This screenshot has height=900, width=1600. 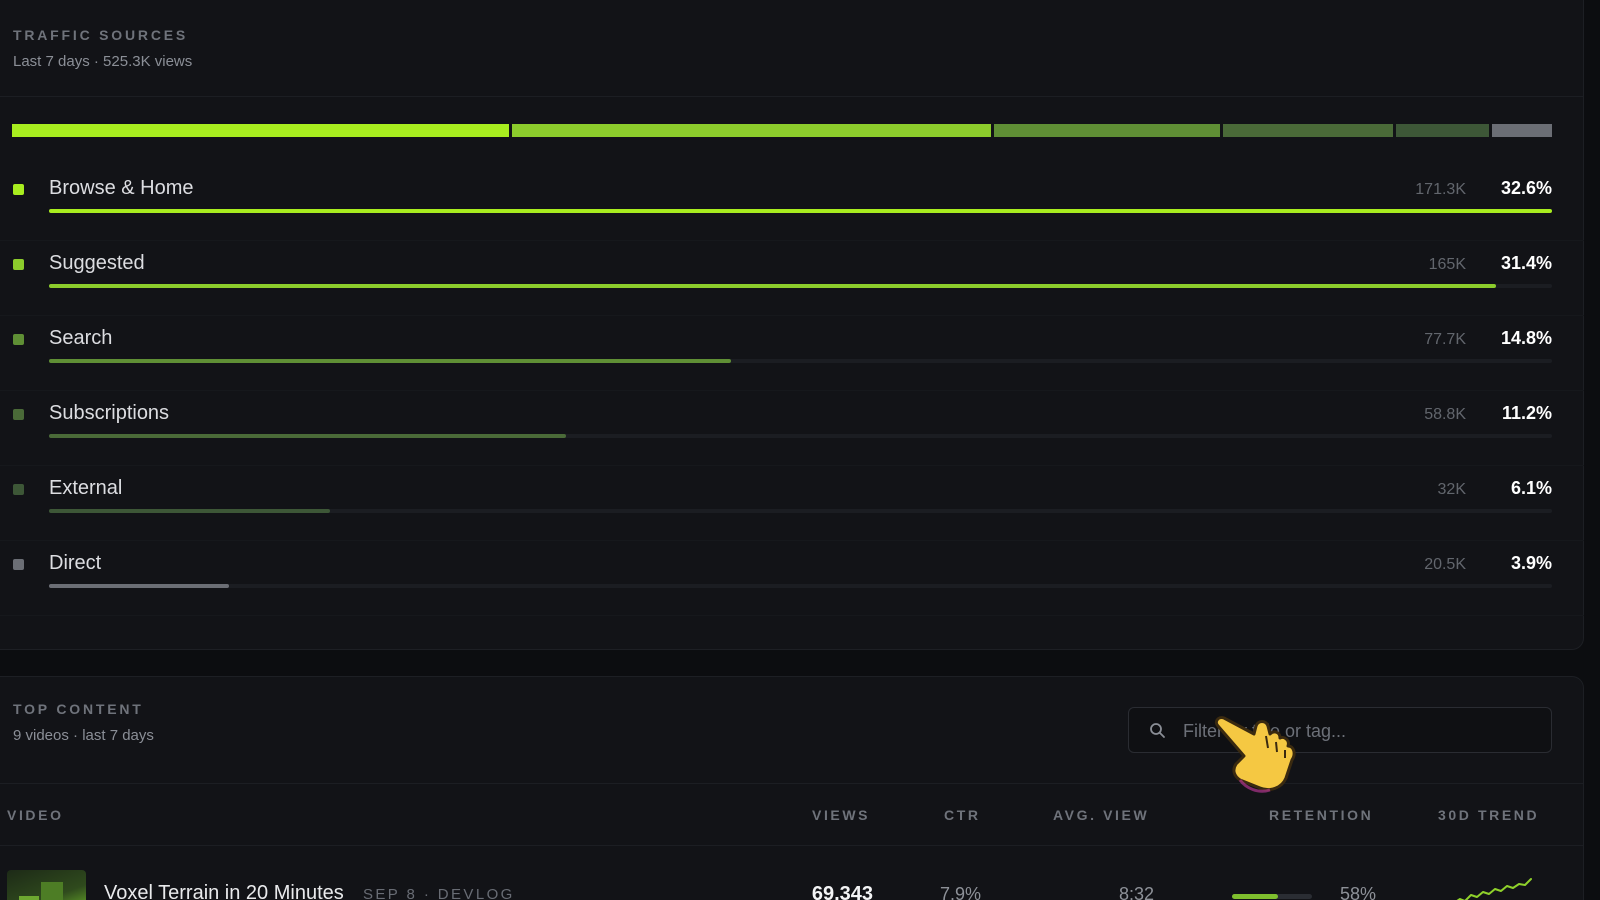 I want to click on video-thumbnail, so click(x=46, y=885).